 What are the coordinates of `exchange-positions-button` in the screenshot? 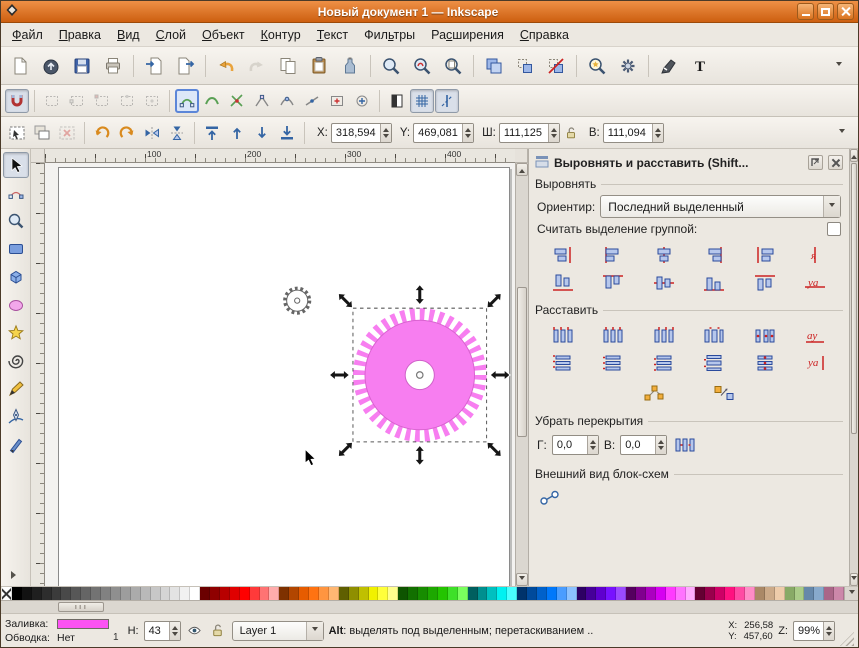 It's located at (724, 392).